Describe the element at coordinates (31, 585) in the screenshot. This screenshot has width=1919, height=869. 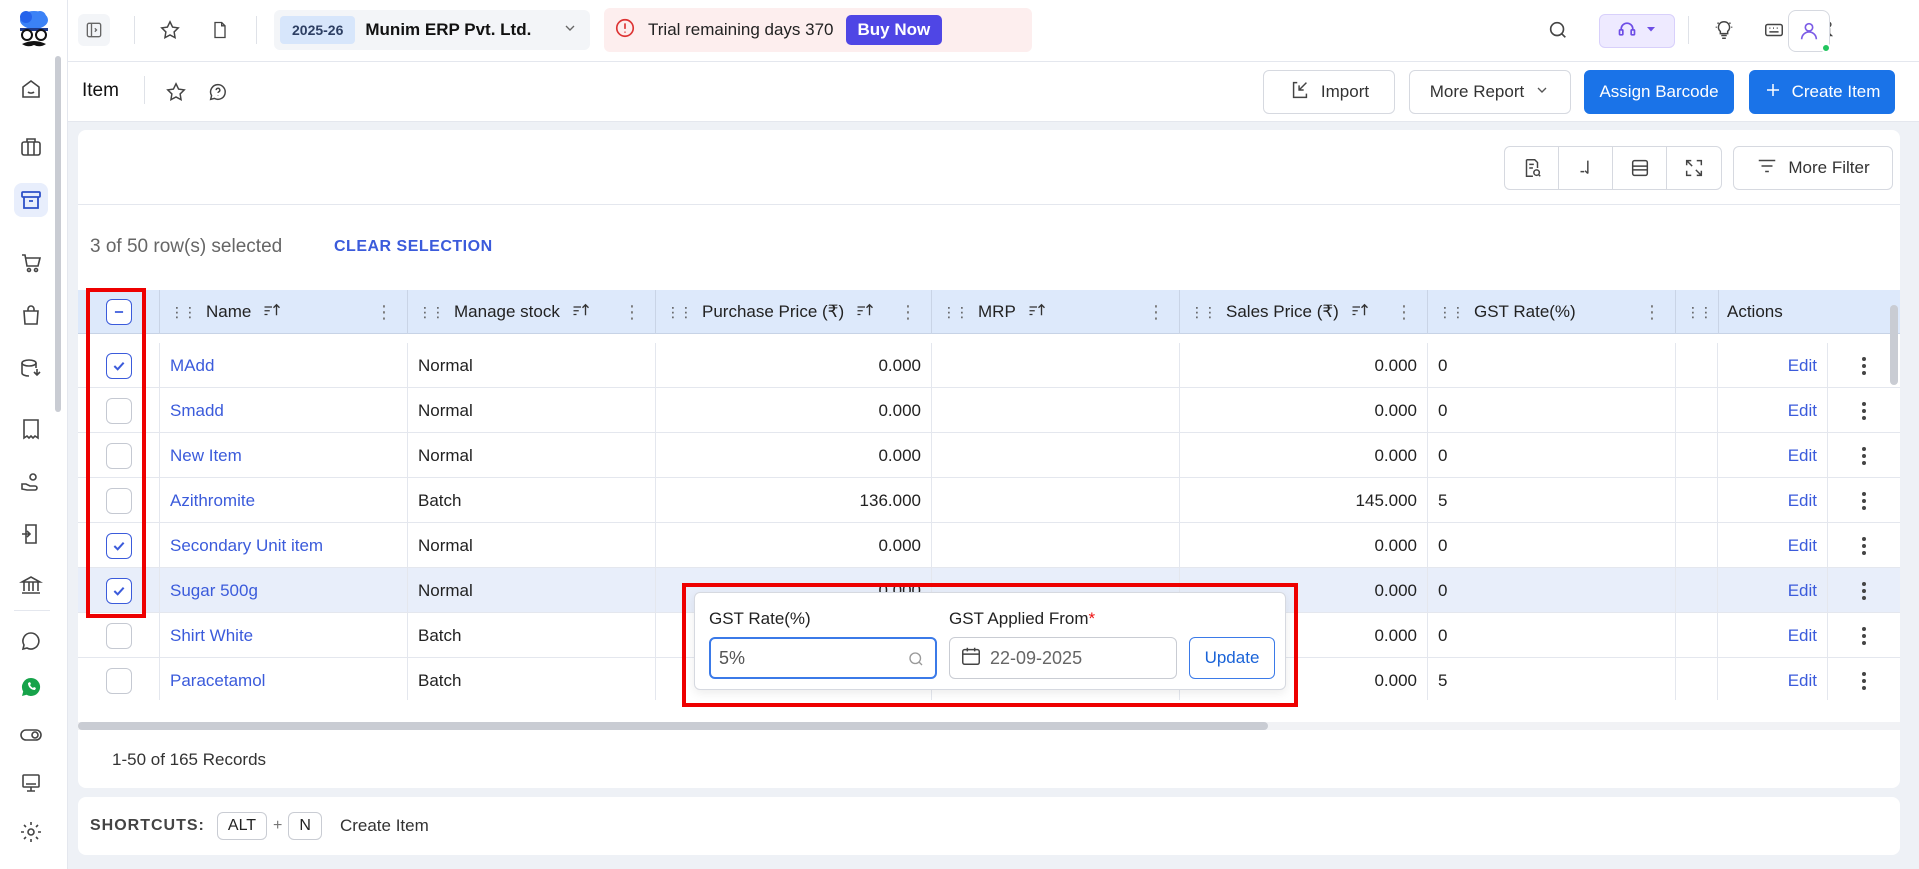
I see `bank-icon` at that location.